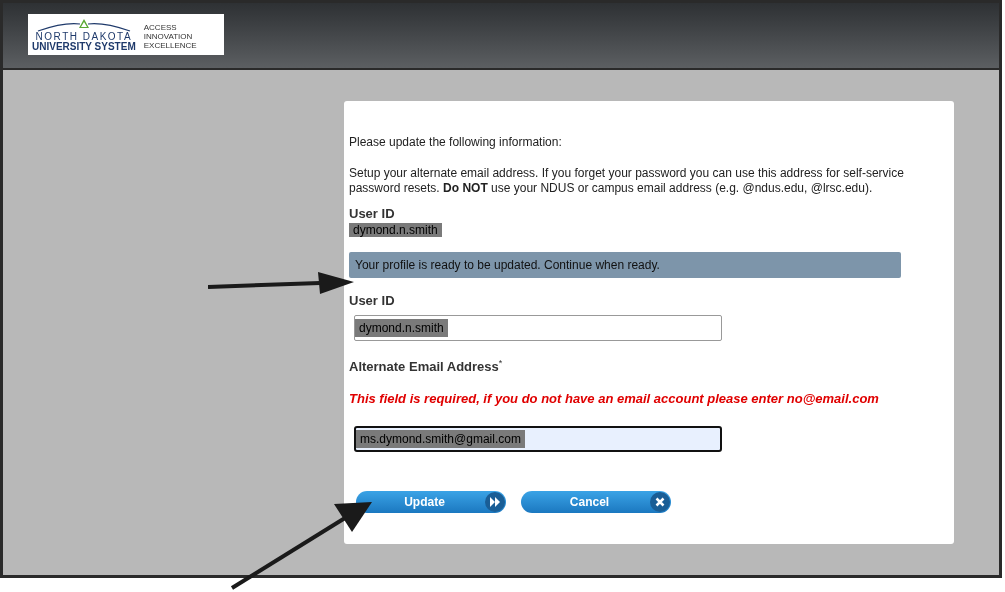 This screenshot has height=592, width=1005. Describe the element at coordinates (401, 328) in the screenshot. I see `user-id-field-value: dymond.n.smith` at that location.